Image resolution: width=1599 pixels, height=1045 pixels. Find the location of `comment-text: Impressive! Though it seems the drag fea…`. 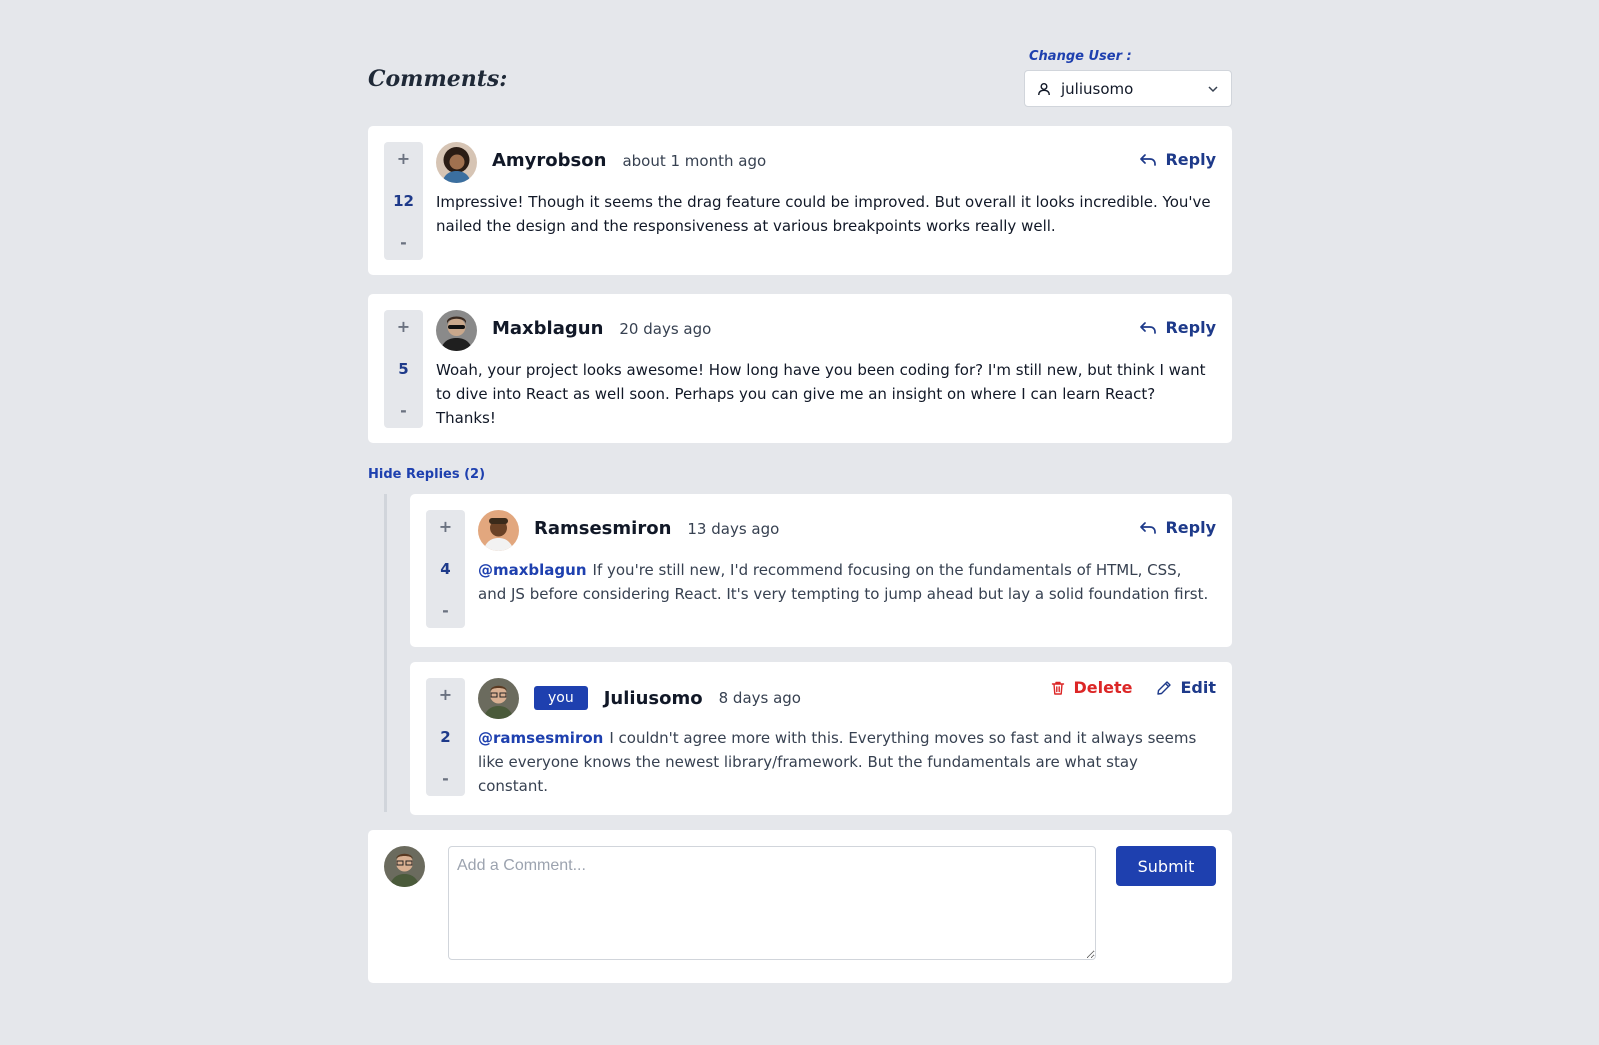

comment-text: Impressive! Though it seems the drag fea… is located at coordinates (823, 214).